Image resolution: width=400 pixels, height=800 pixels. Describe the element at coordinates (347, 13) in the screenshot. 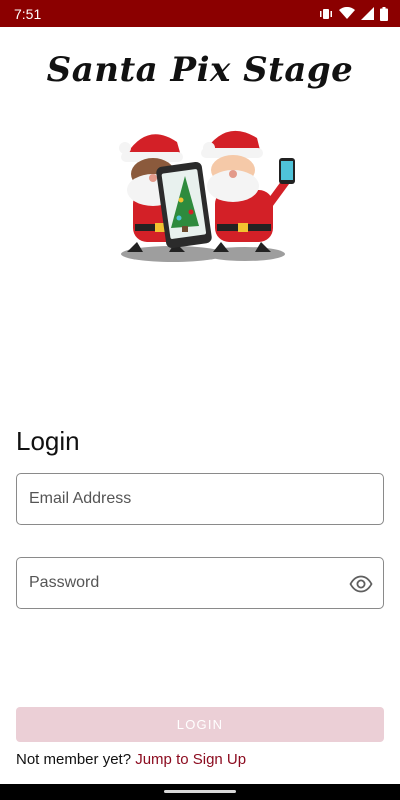

I see `wifi-icon` at that location.